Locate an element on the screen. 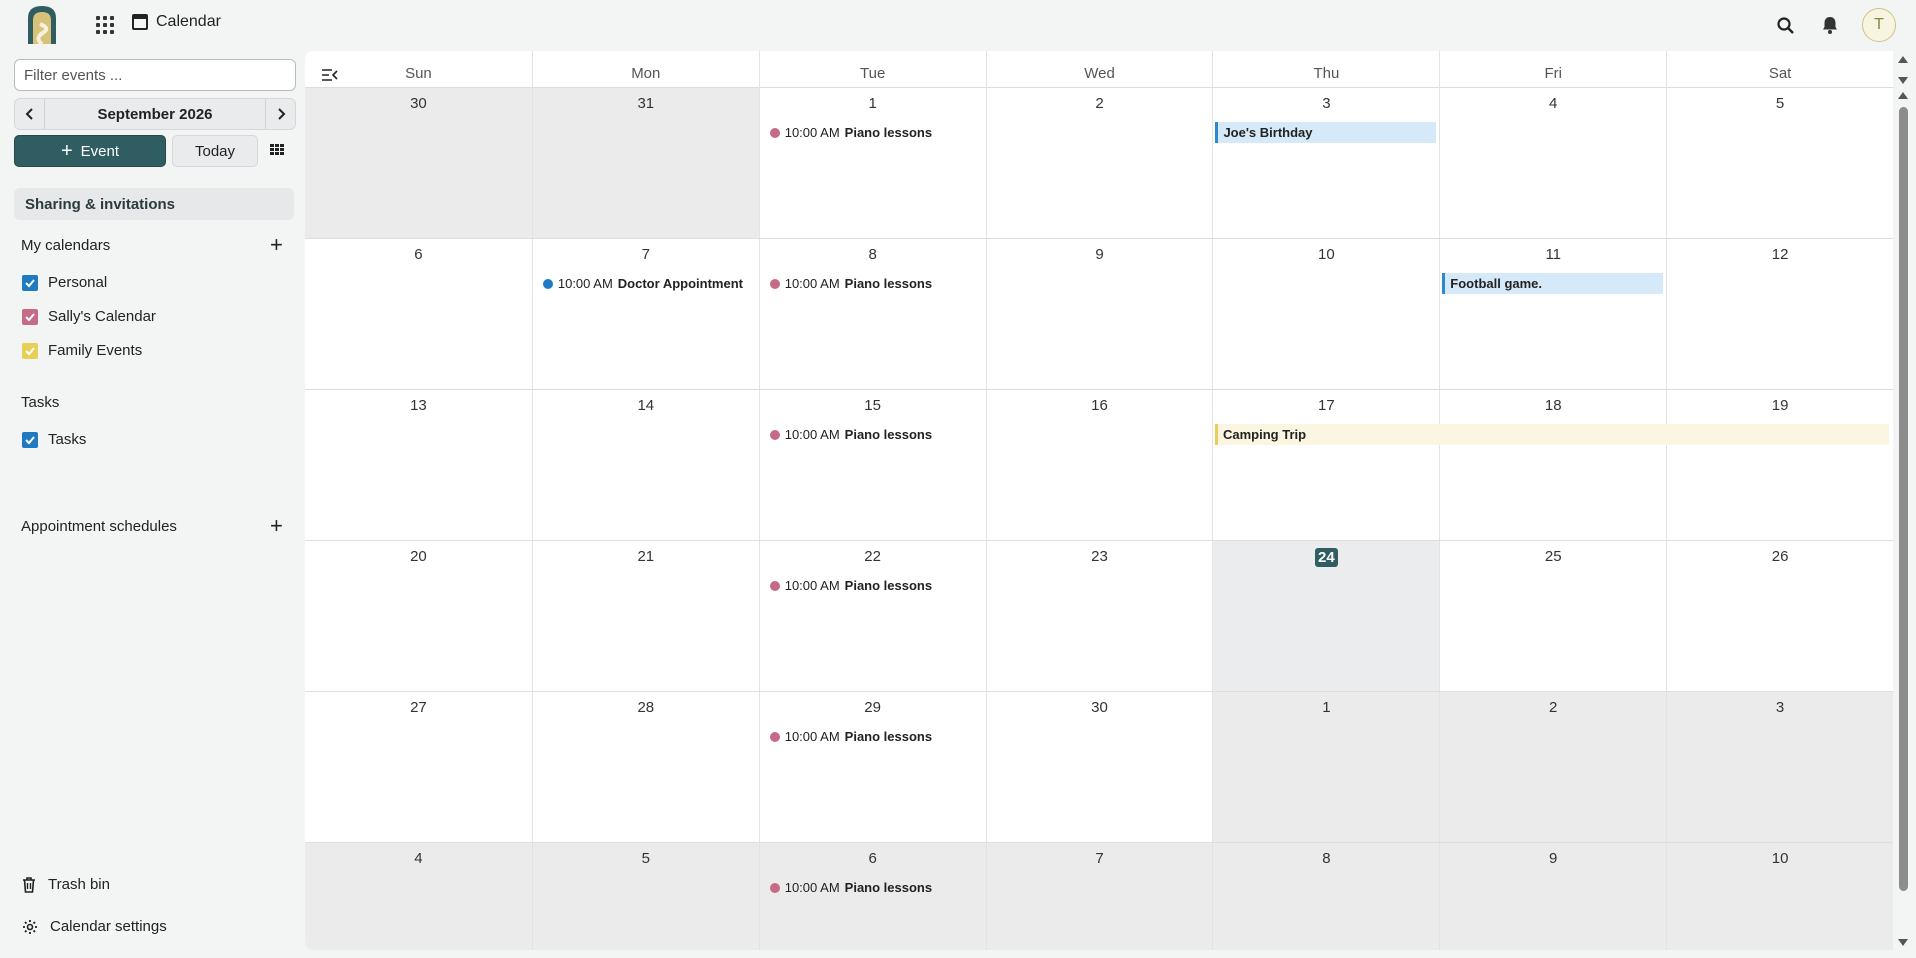 Image resolution: width=1916 pixels, height=958 pixels. weekday-thu: Thu is located at coordinates (1325, 69).